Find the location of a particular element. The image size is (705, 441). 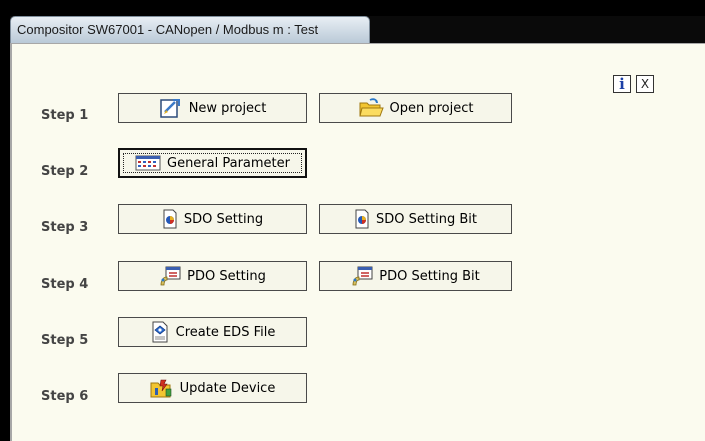

sdo-setting-button: SDO Setting is located at coordinates (212, 219).